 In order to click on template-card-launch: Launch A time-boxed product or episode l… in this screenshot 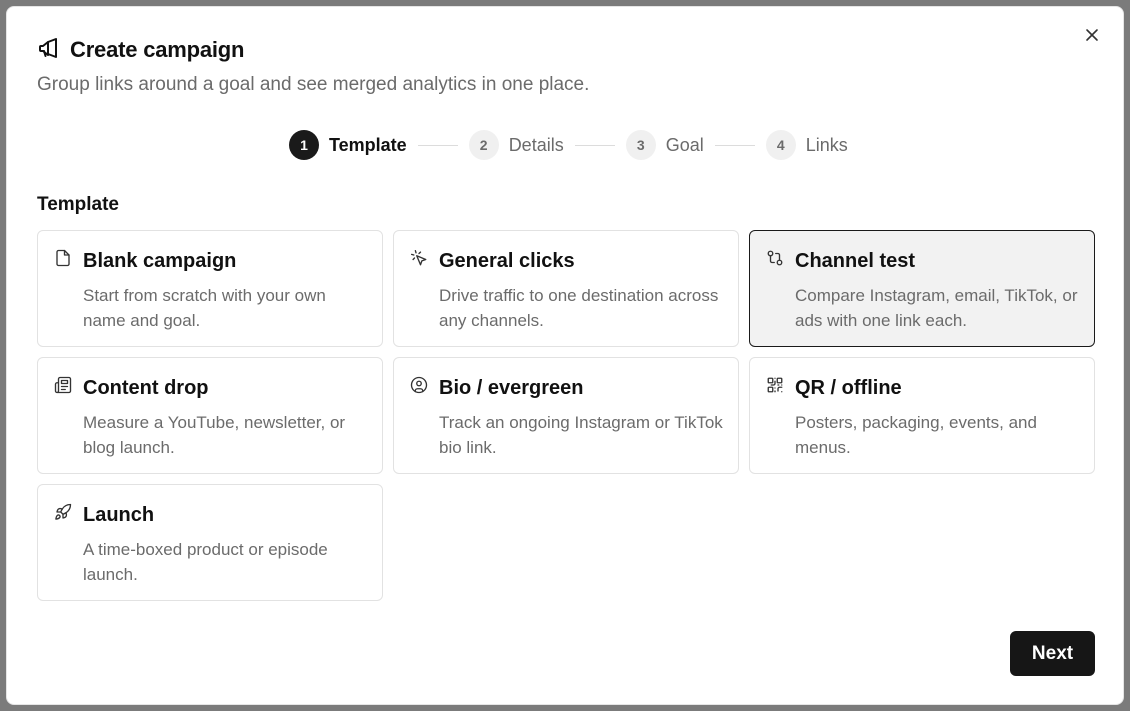, I will do `click(210, 542)`.